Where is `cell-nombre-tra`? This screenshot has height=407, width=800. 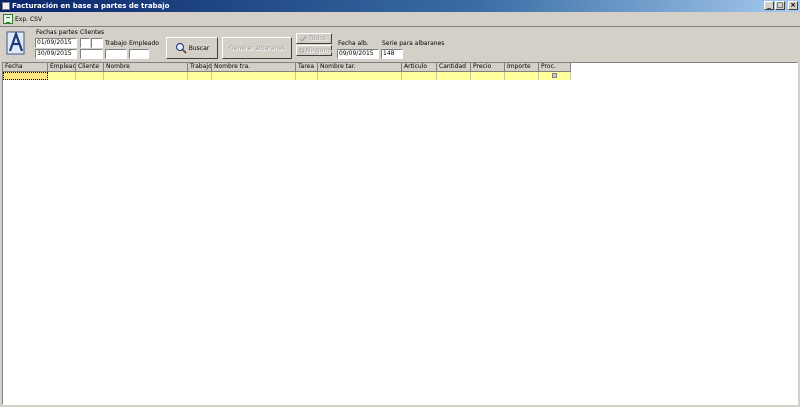
cell-nombre-tra is located at coordinates (254, 76).